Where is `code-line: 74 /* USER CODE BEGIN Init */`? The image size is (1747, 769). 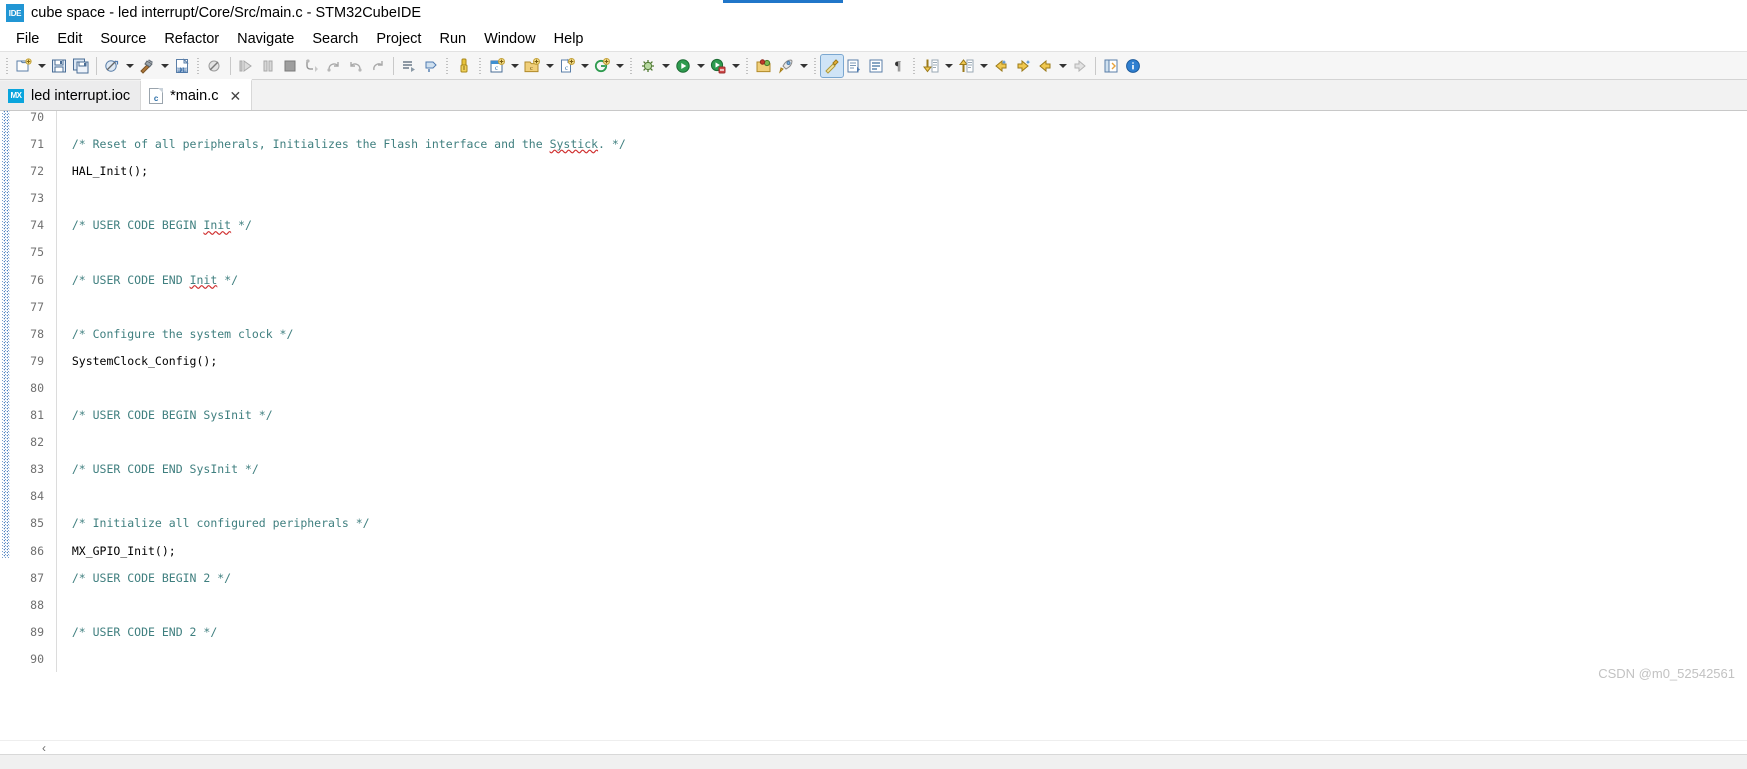
code-line: 74 /* USER CODE BEGIN Init */ is located at coordinates (873, 226).